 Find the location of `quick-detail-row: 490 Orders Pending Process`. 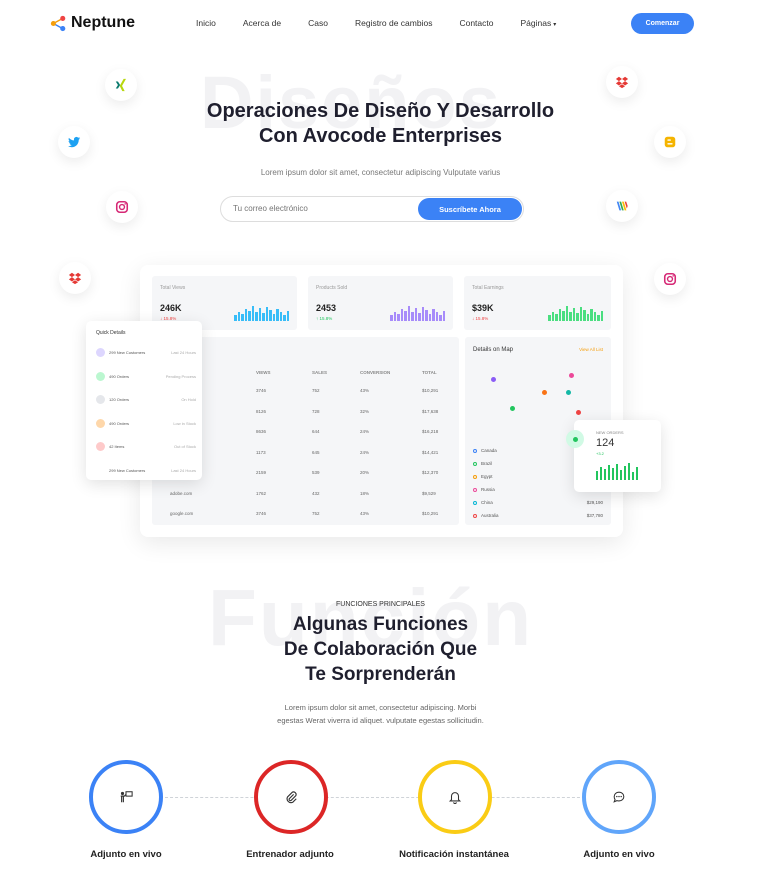

quick-detail-row: 490 Orders Pending Process is located at coordinates (146, 376).